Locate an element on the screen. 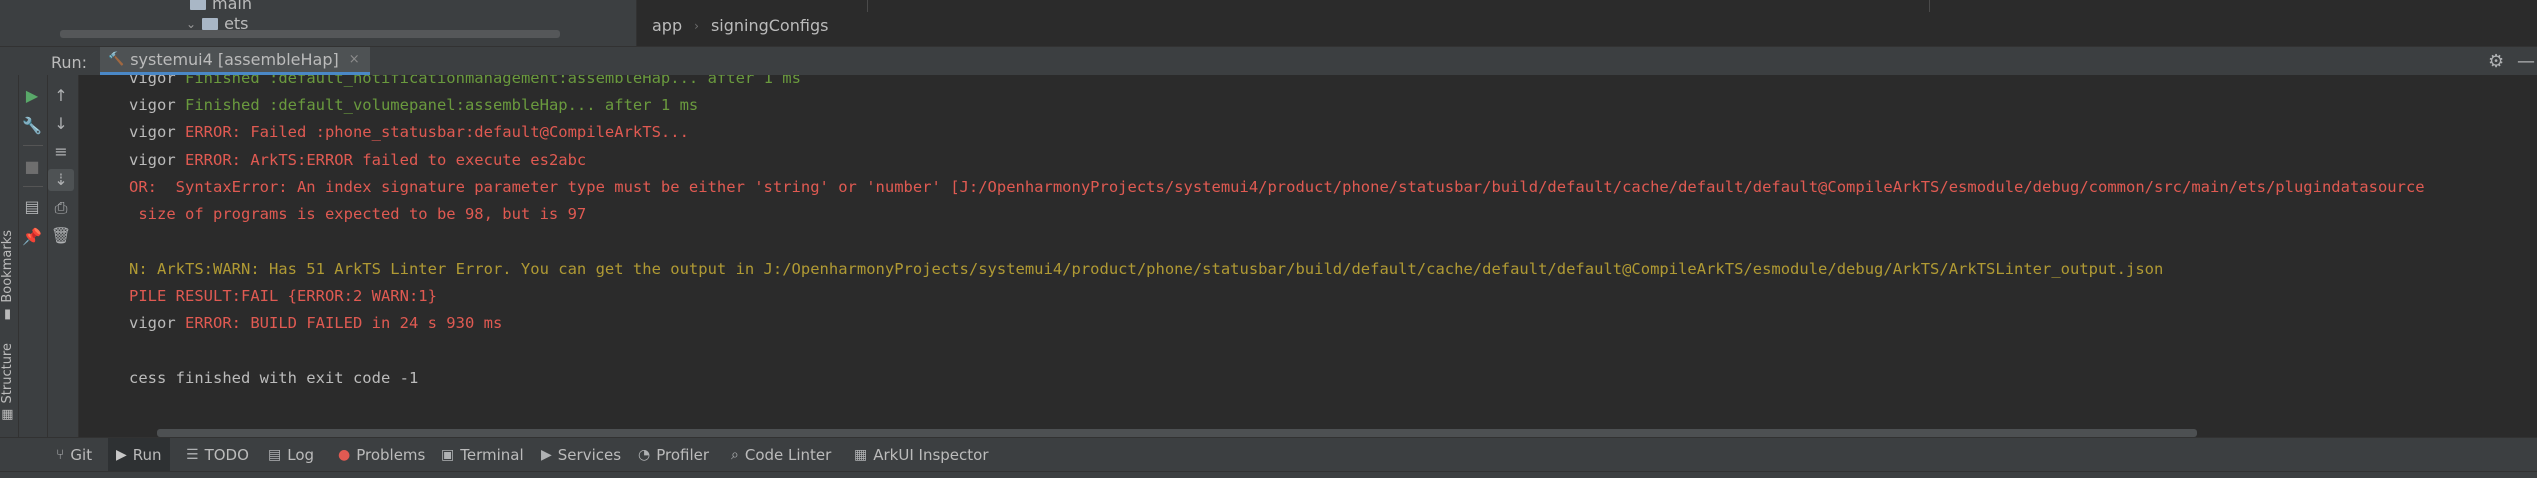 This screenshot has height=478, width=2537. stop-icon: ■ is located at coordinates (32, 167).